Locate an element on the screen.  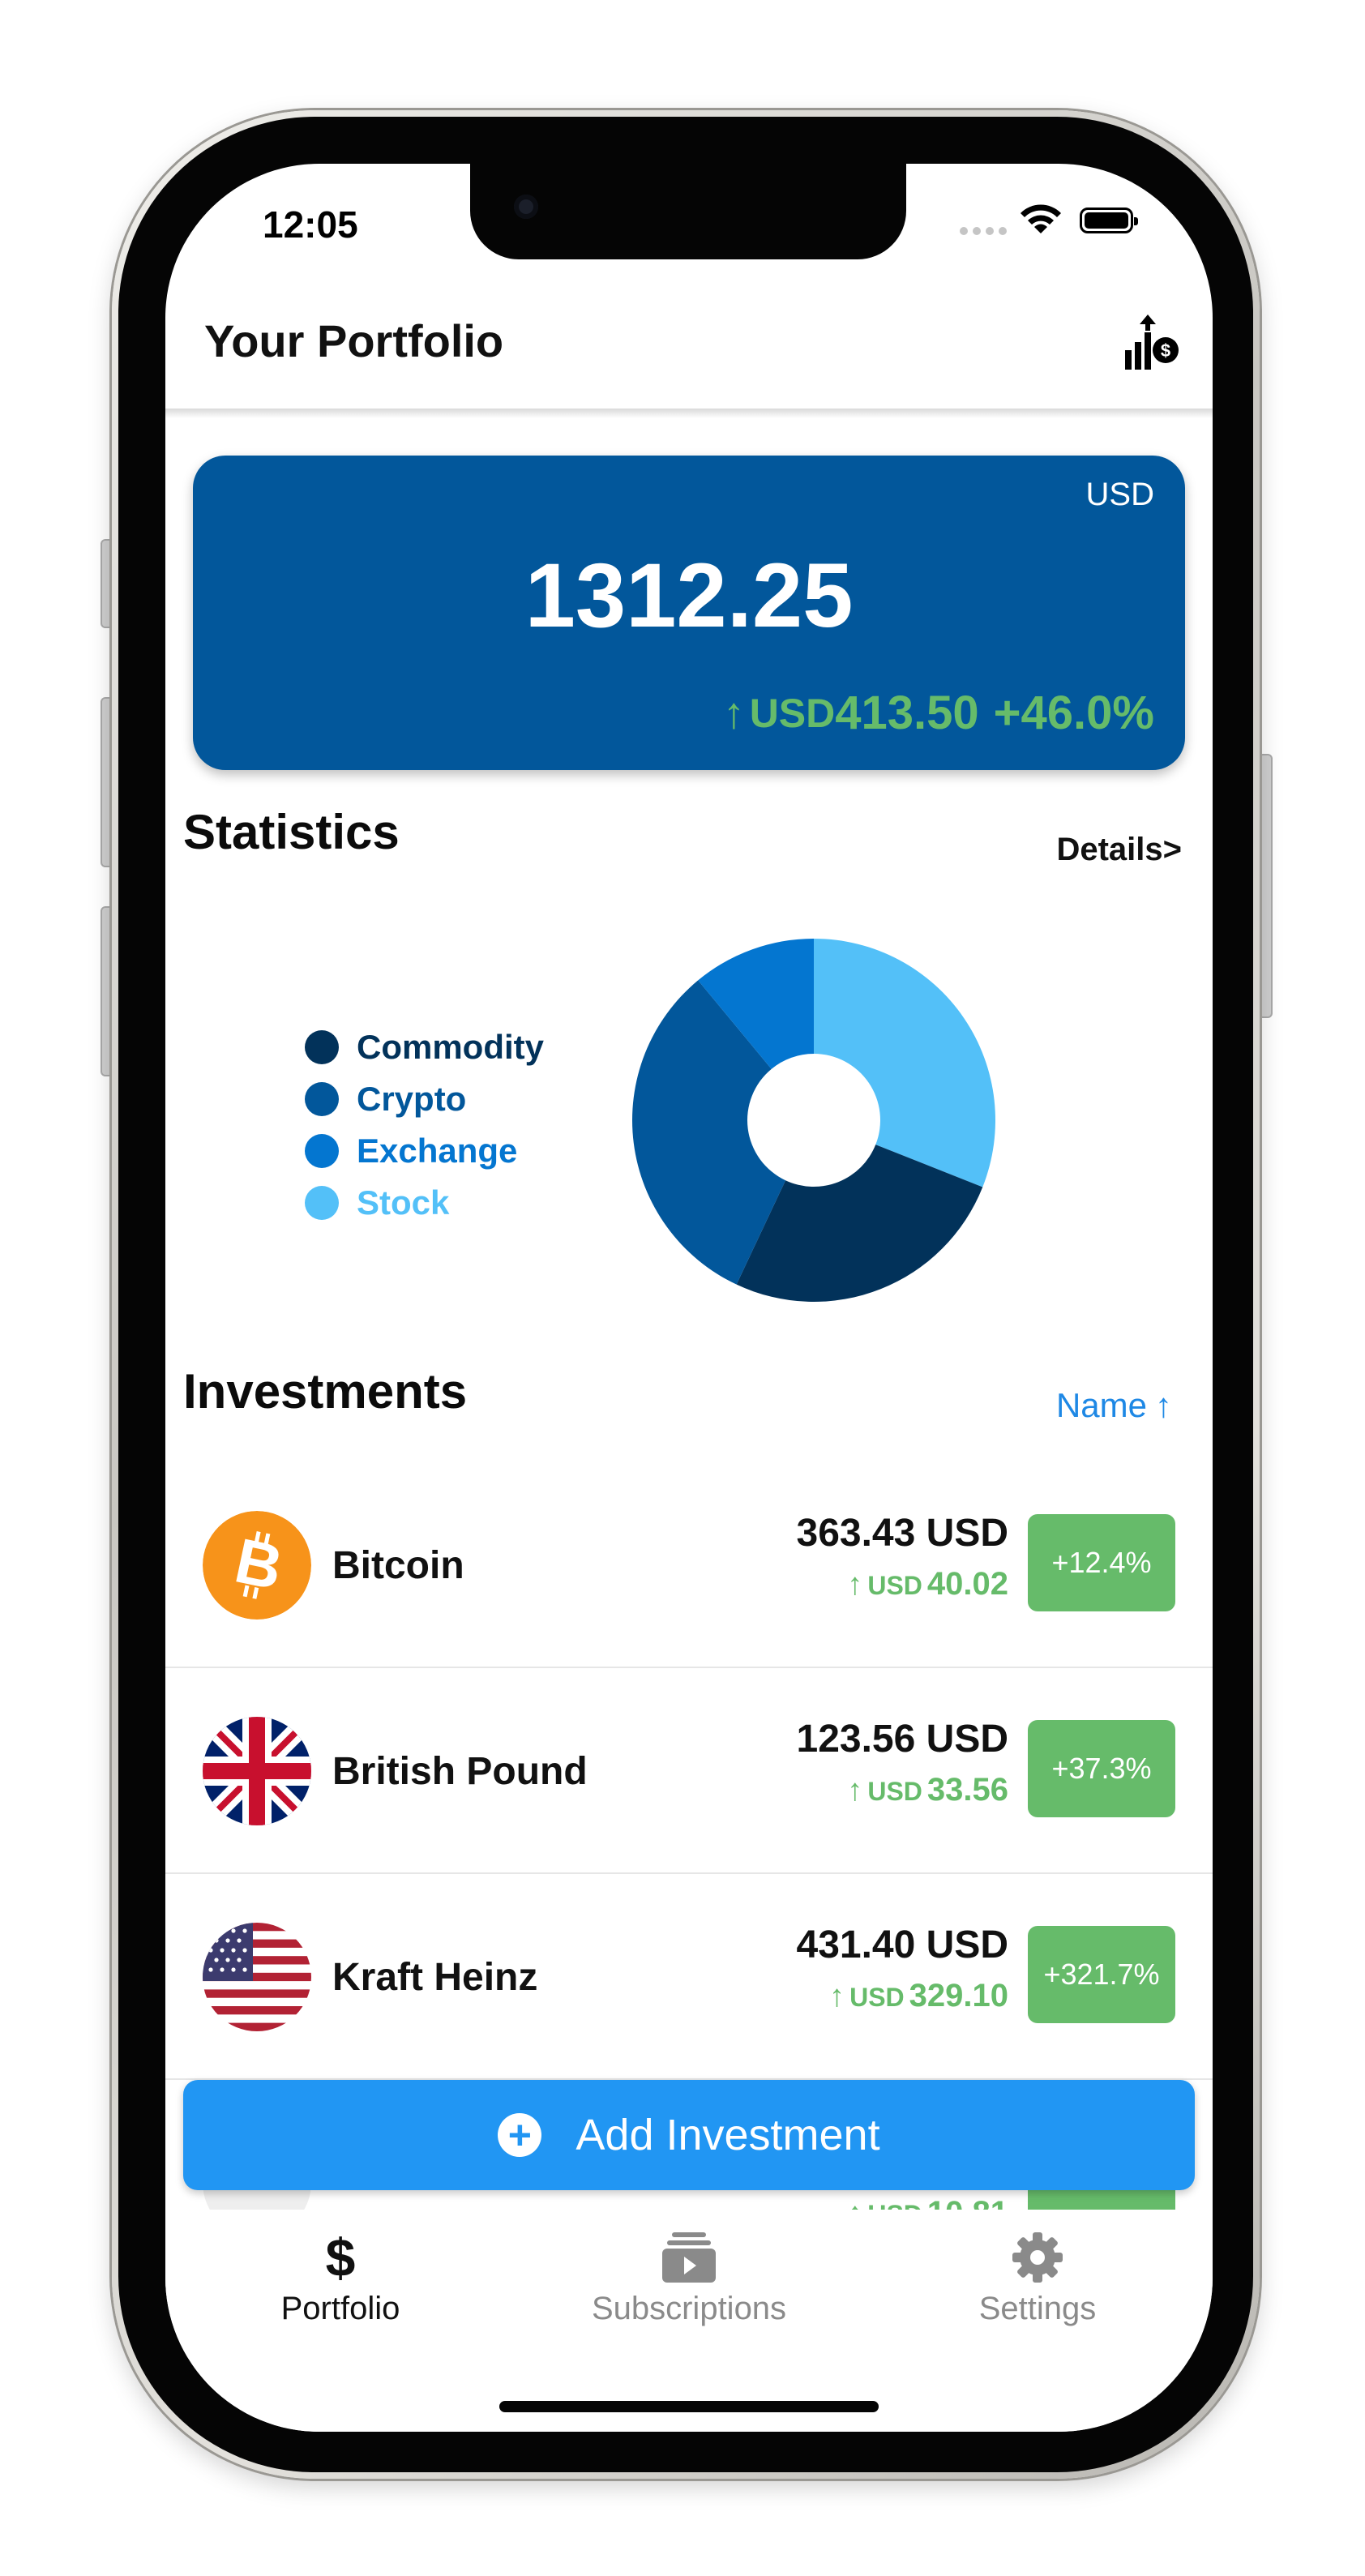
add-investment-button: + Add Investment is located at coordinates (689, 2135).